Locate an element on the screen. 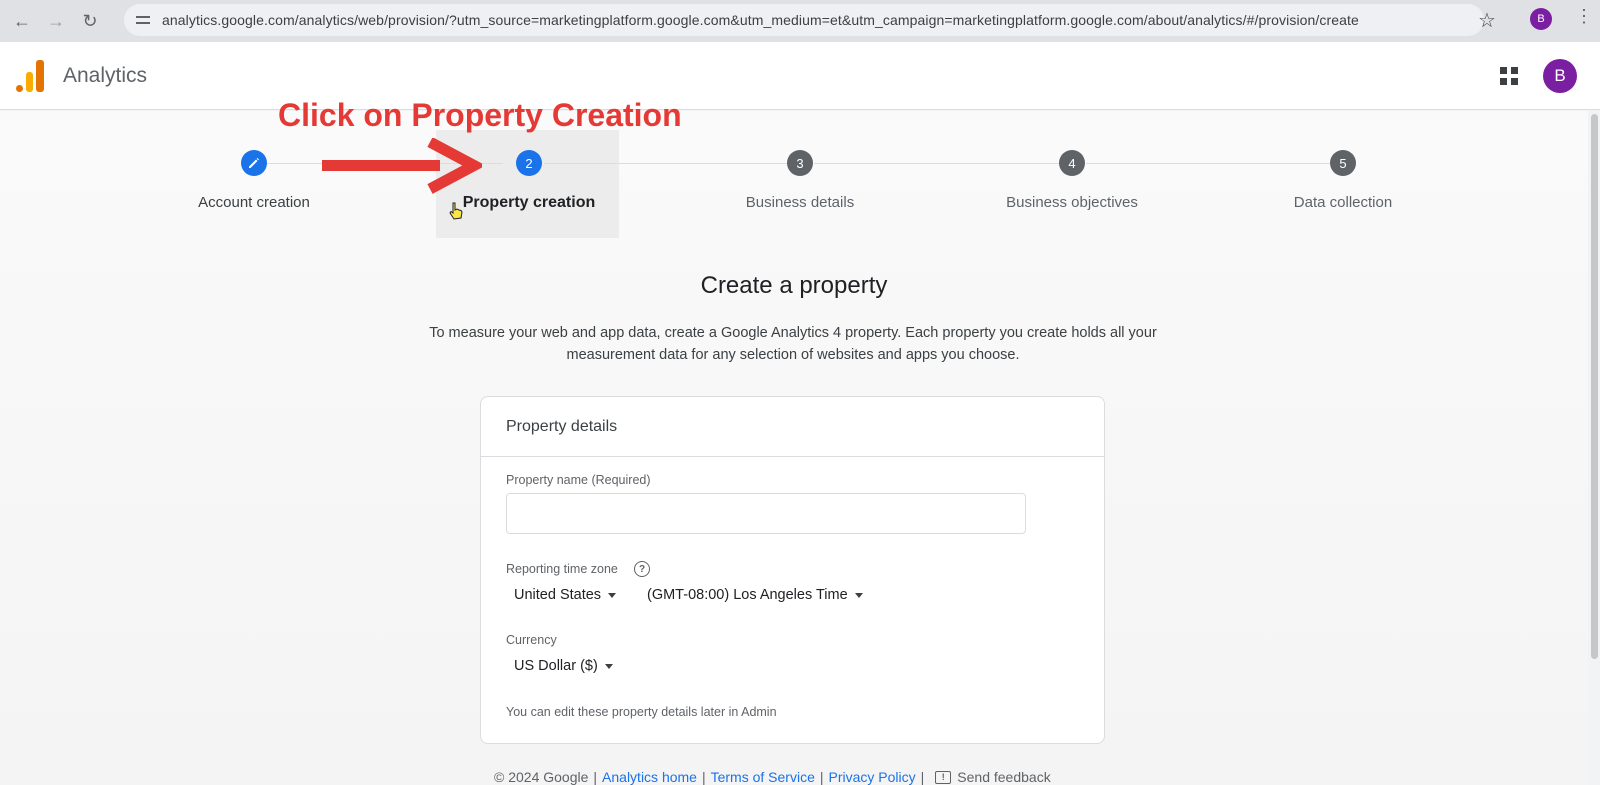  annotation-arrow-icon is located at coordinates (402, 166).